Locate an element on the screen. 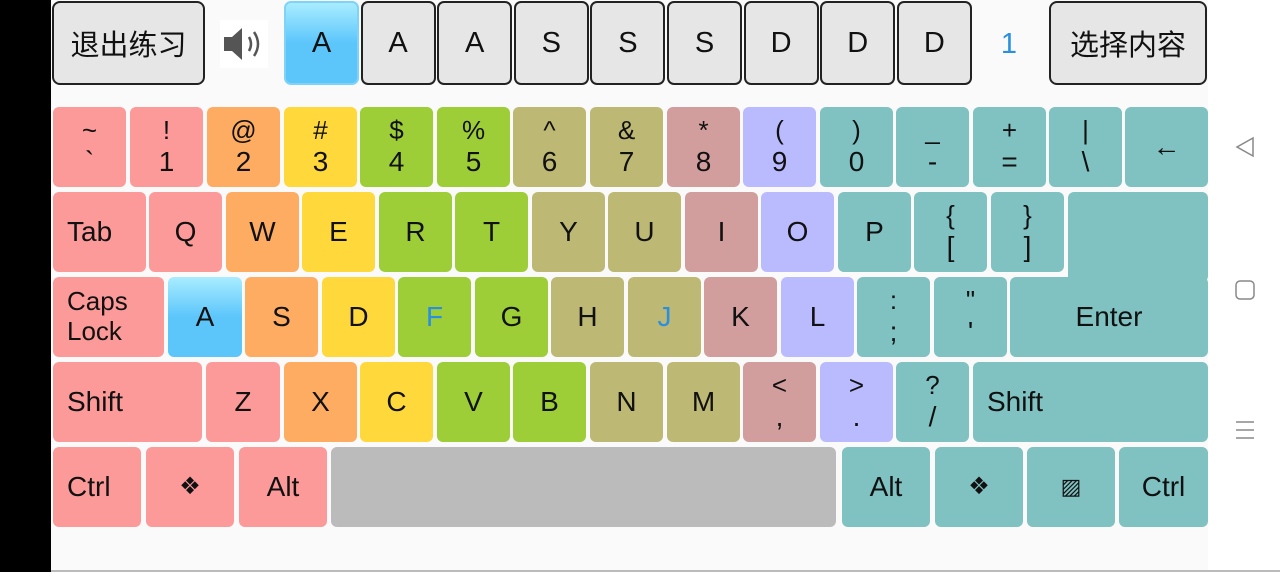  key-p: P is located at coordinates (874, 232).